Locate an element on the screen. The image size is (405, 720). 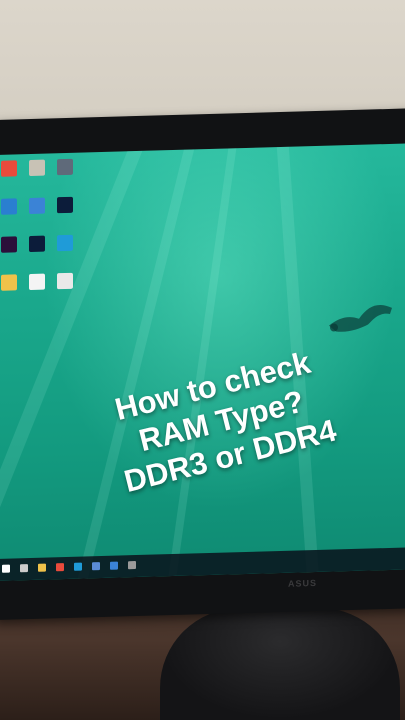
icon-5-glyph is located at coordinates (37, 206).